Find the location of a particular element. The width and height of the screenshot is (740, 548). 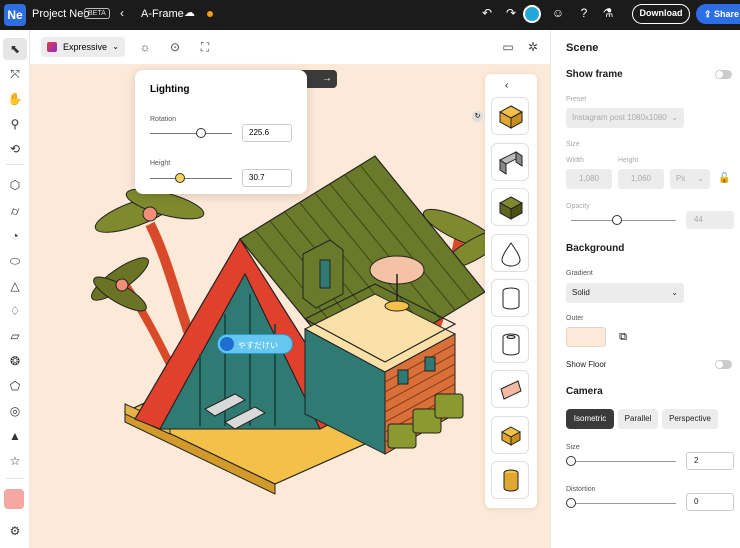

distortion-slider is located at coordinates (623, 503).